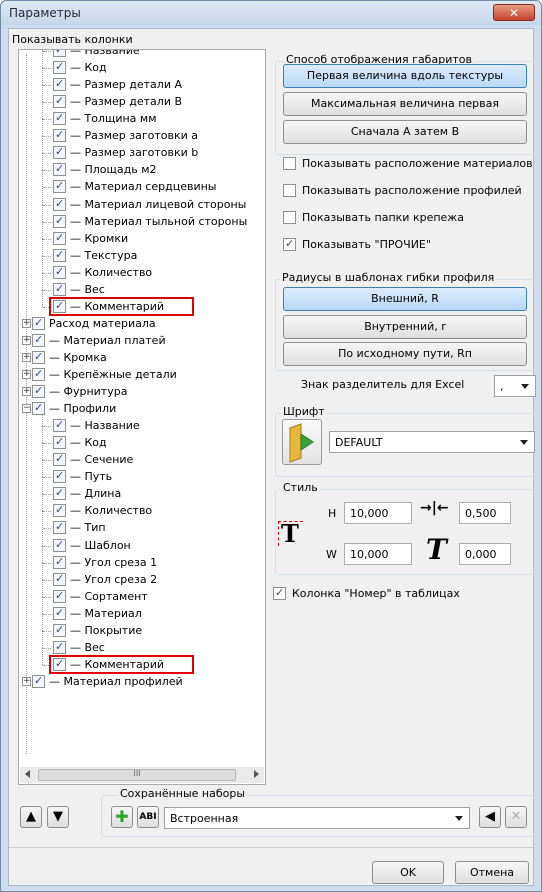 The image size is (542, 892). What do you see at coordinates (485, 513) in the screenshot?
I see `char-spacing-input: 0,500` at bounding box center [485, 513].